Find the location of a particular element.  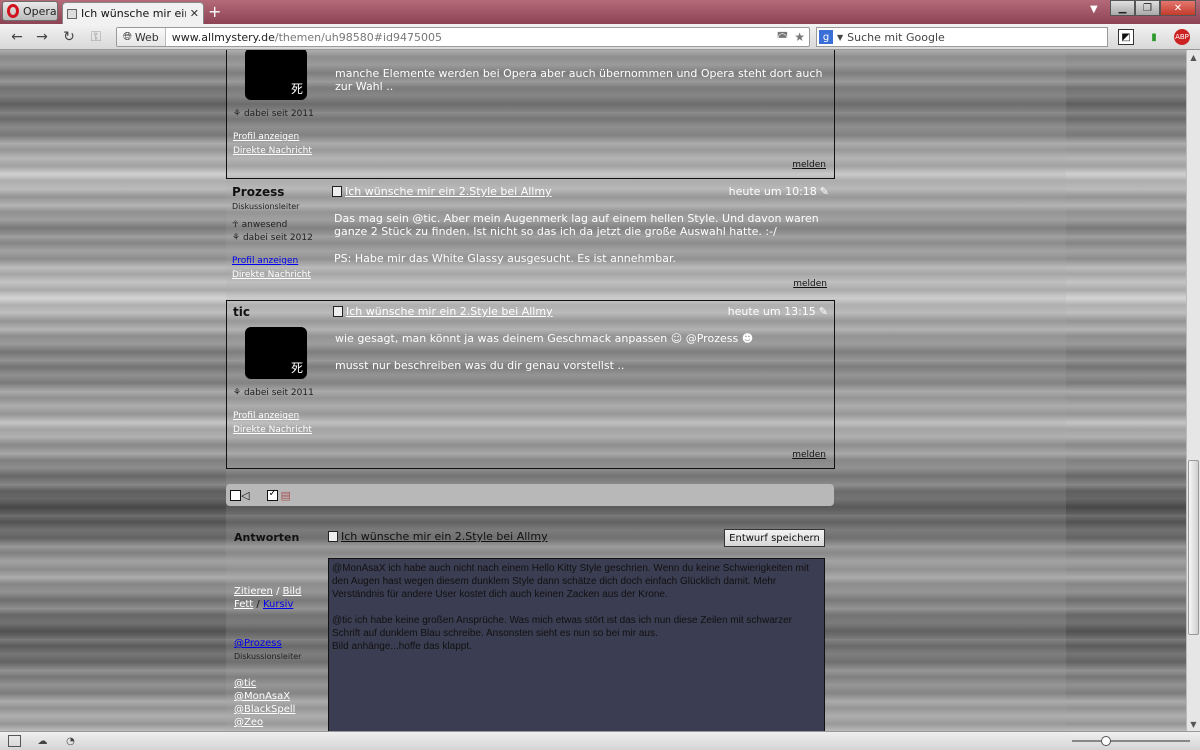

scroll-up-icon: ▲ is located at coordinates (1193, 57).